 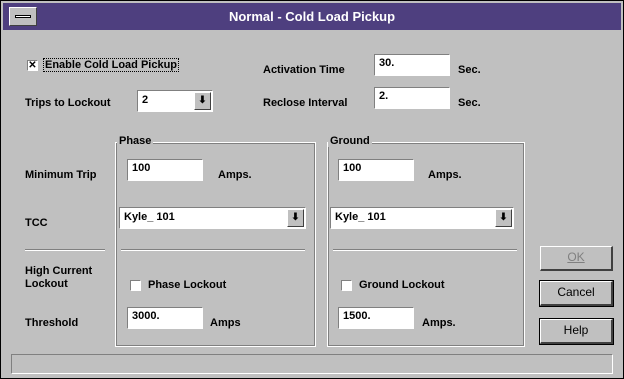 I want to click on reclose-interval-unit: Sec., so click(x=469, y=103).